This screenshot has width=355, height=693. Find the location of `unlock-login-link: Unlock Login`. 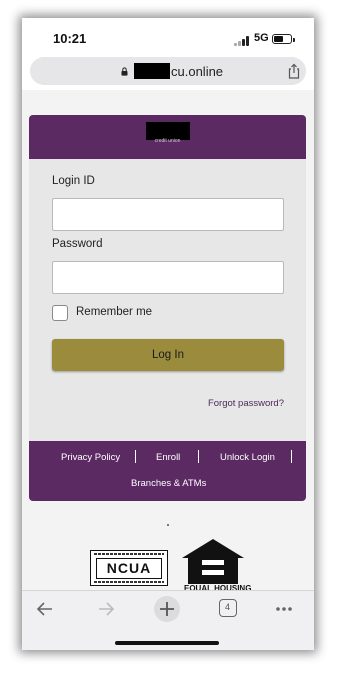

unlock-login-link: Unlock Login is located at coordinates (247, 457).